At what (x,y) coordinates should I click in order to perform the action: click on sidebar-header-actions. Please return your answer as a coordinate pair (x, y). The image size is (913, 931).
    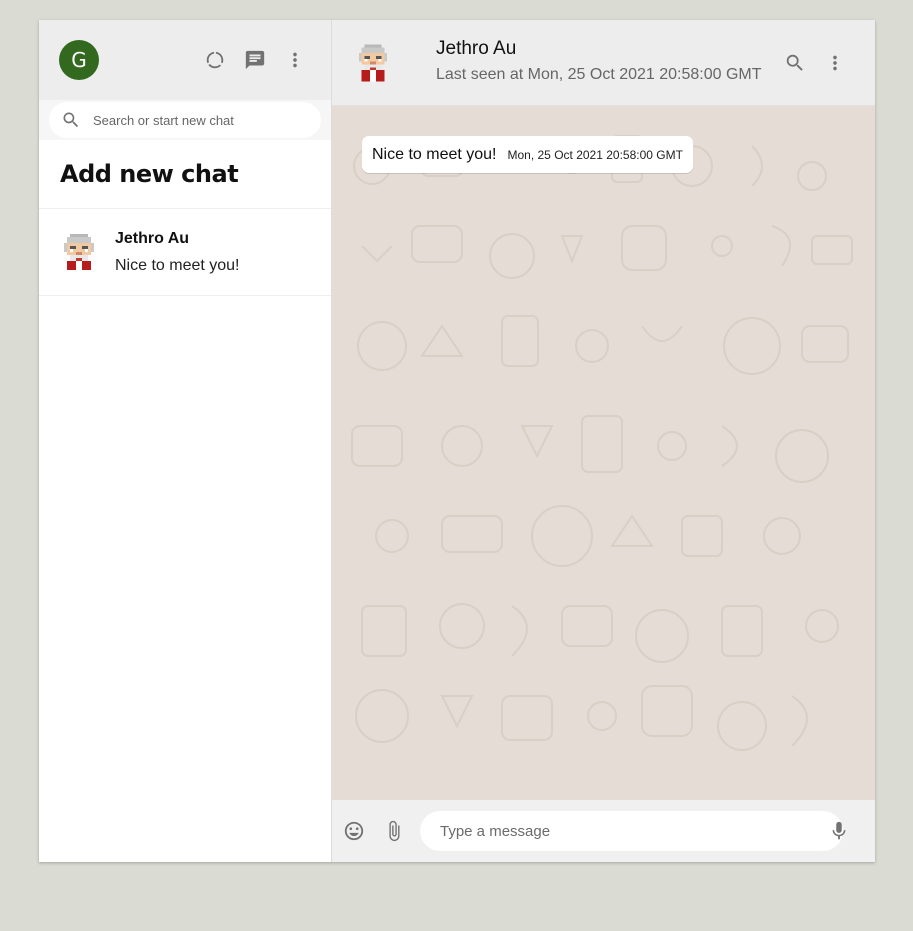
    Looking at the image, I should click on (255, 60).